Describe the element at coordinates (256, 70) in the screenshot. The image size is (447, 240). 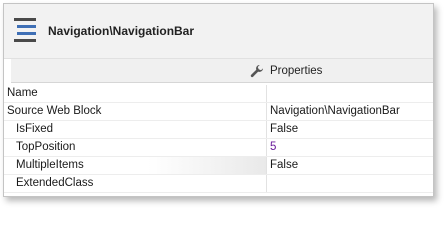
I see `wrench-icon` at that location.